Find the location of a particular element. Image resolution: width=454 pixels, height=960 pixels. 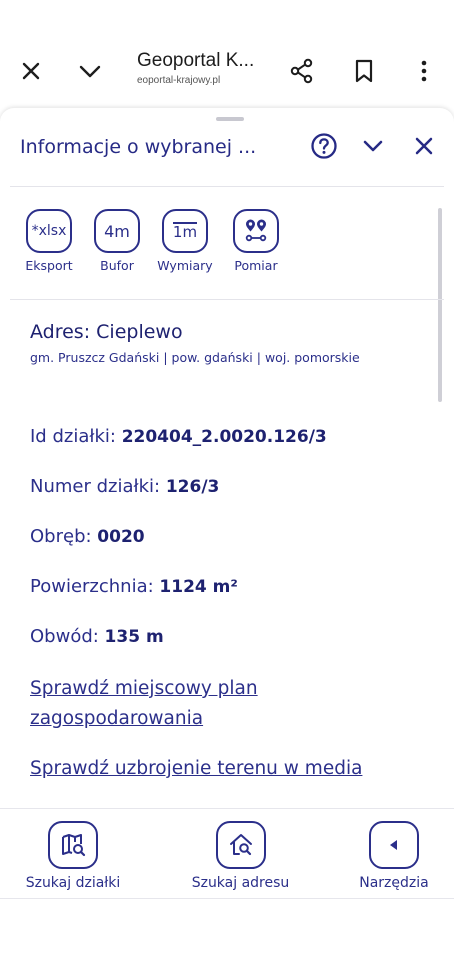

dimensions-icon-text: 1m is located at coordinates (185, 231).